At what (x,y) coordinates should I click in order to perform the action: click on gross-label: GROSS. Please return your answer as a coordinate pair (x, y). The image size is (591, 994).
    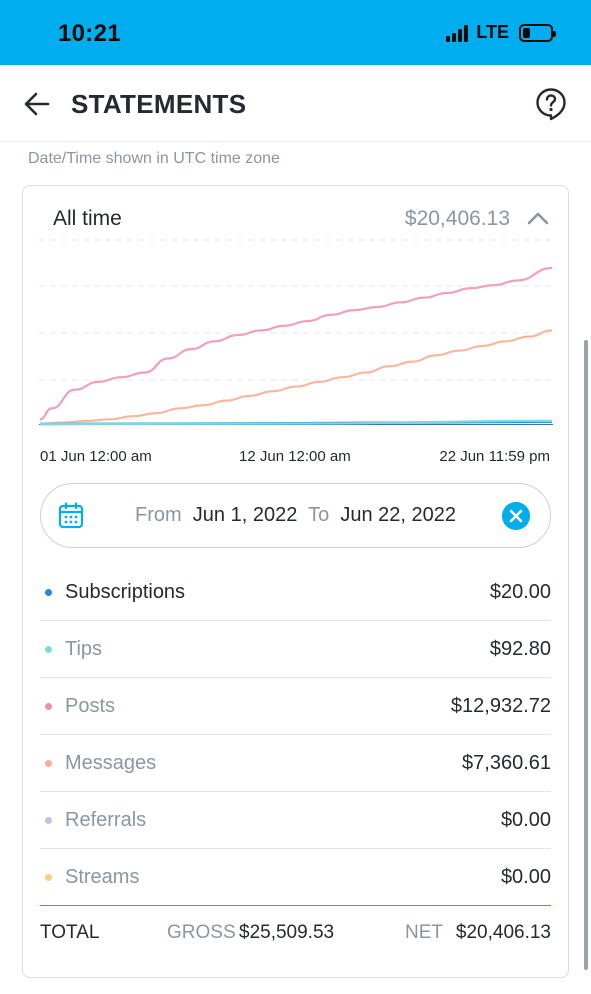
    Looking at the image, I should click on (201, 932).